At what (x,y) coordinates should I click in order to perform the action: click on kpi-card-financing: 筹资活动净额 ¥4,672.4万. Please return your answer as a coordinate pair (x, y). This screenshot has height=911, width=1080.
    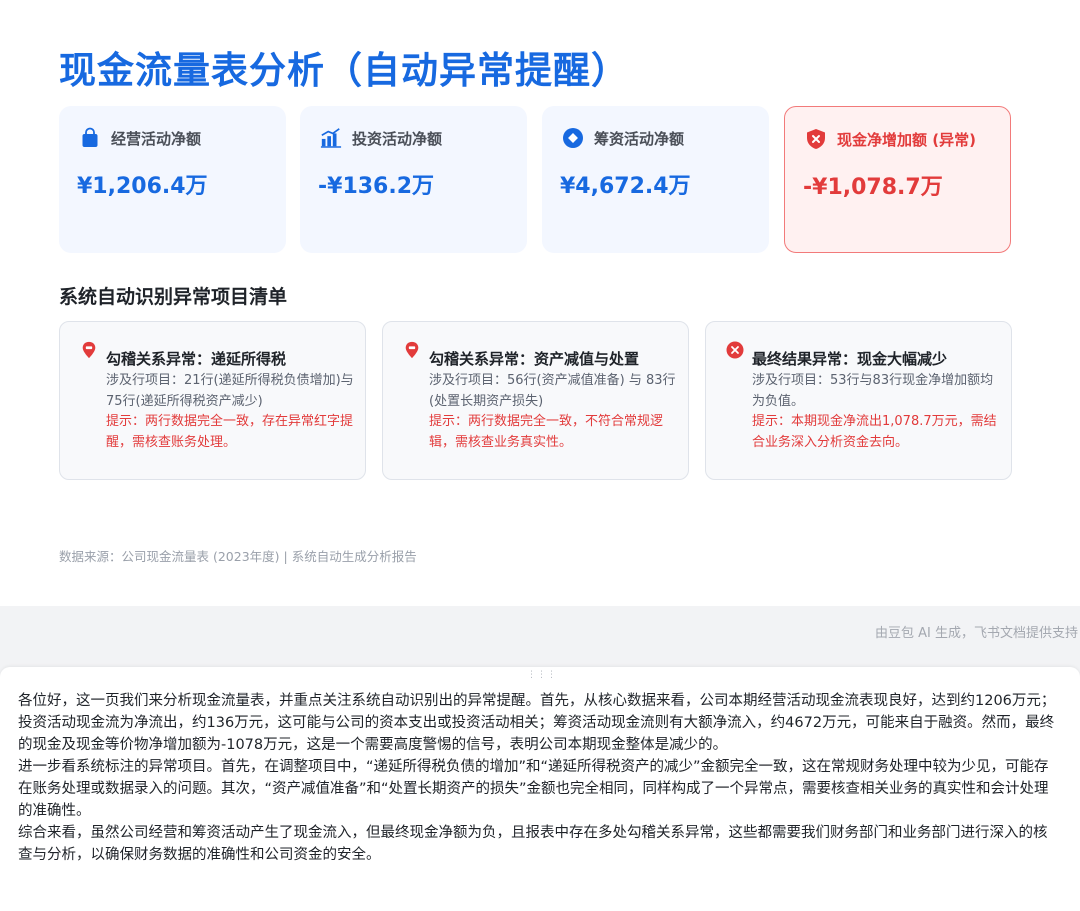
    Looking at the image, I should click on (655, 179).